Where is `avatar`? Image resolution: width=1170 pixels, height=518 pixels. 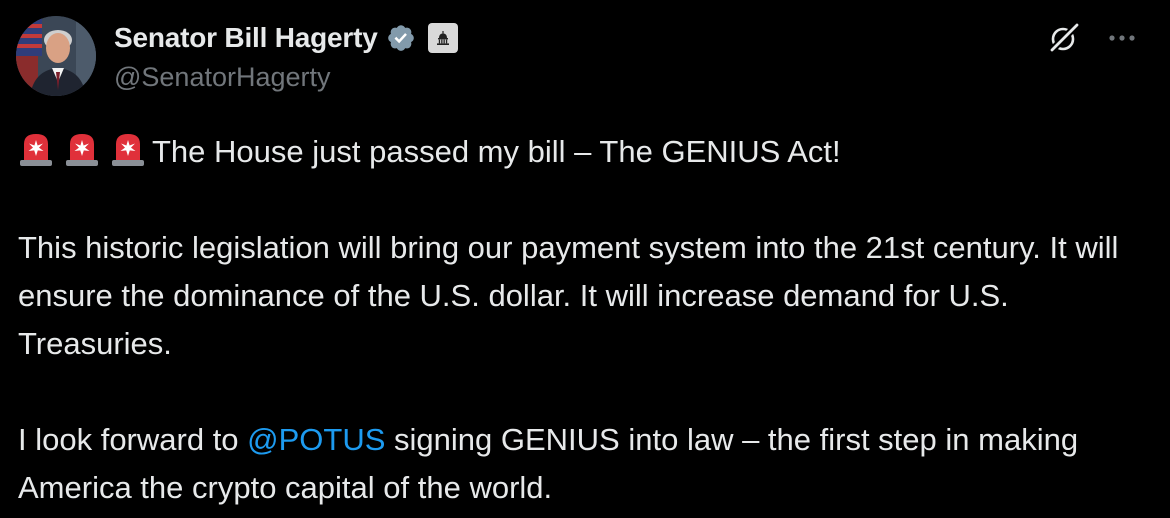 avatar is located at coordinates (56, 56).